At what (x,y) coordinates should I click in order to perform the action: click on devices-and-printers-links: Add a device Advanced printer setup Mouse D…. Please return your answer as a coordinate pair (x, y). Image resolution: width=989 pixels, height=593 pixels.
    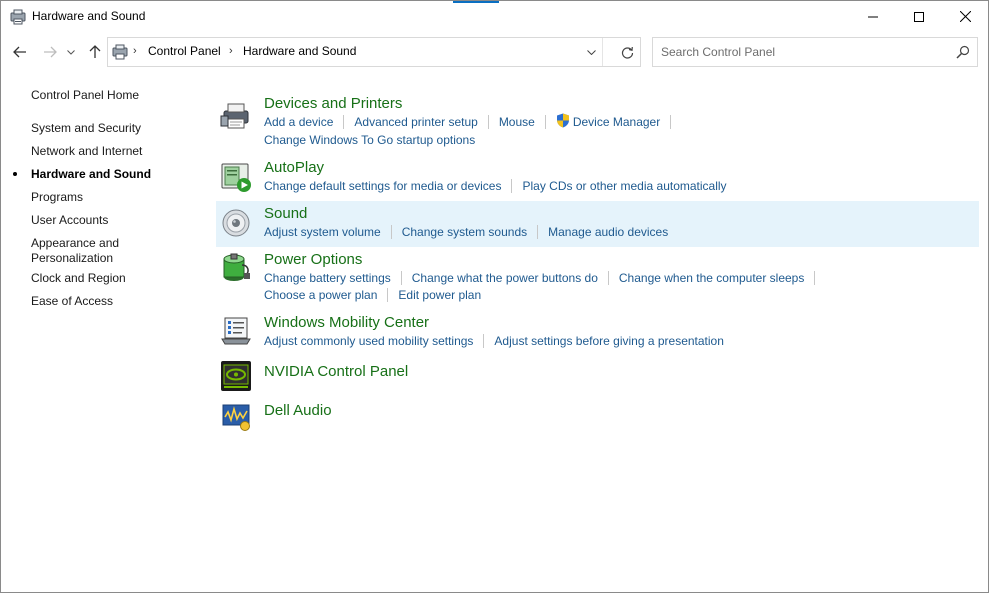
    Looking at the image, I should click on (472, 121).